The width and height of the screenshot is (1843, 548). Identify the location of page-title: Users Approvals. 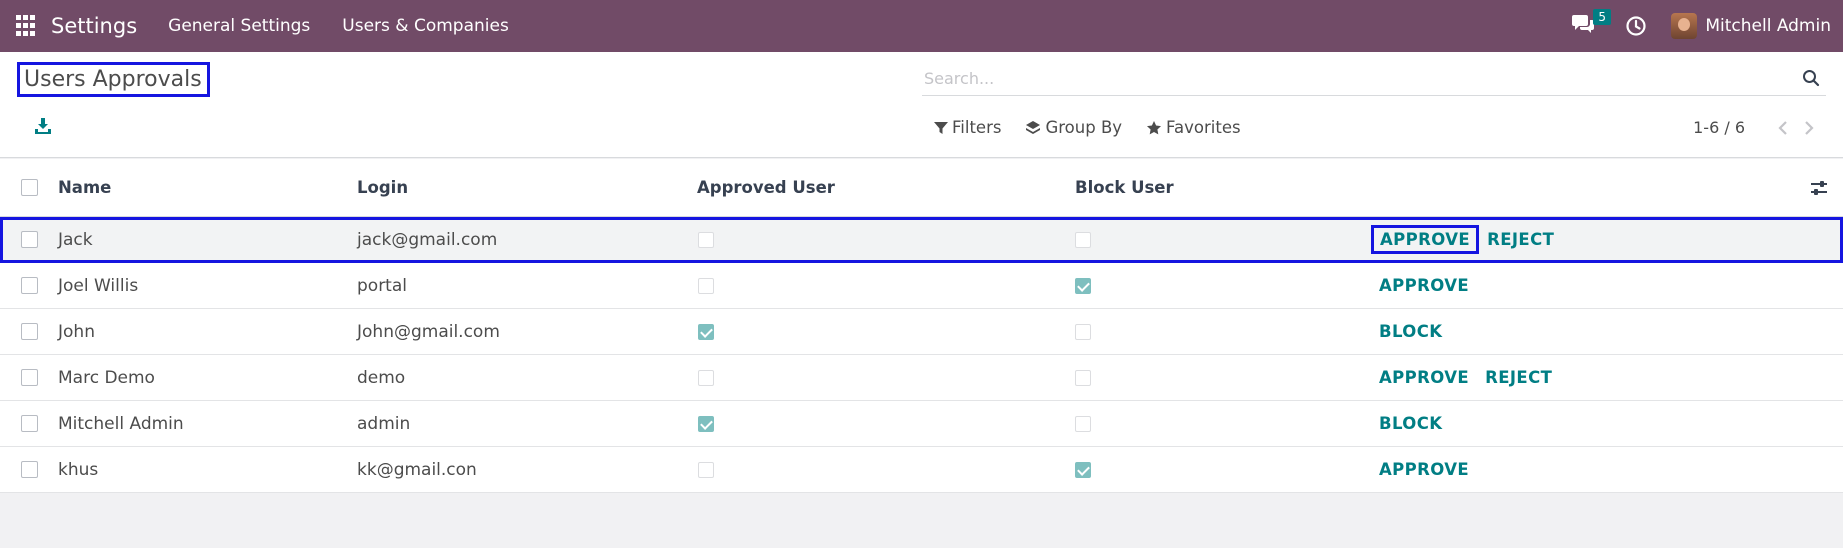
(113, 79).